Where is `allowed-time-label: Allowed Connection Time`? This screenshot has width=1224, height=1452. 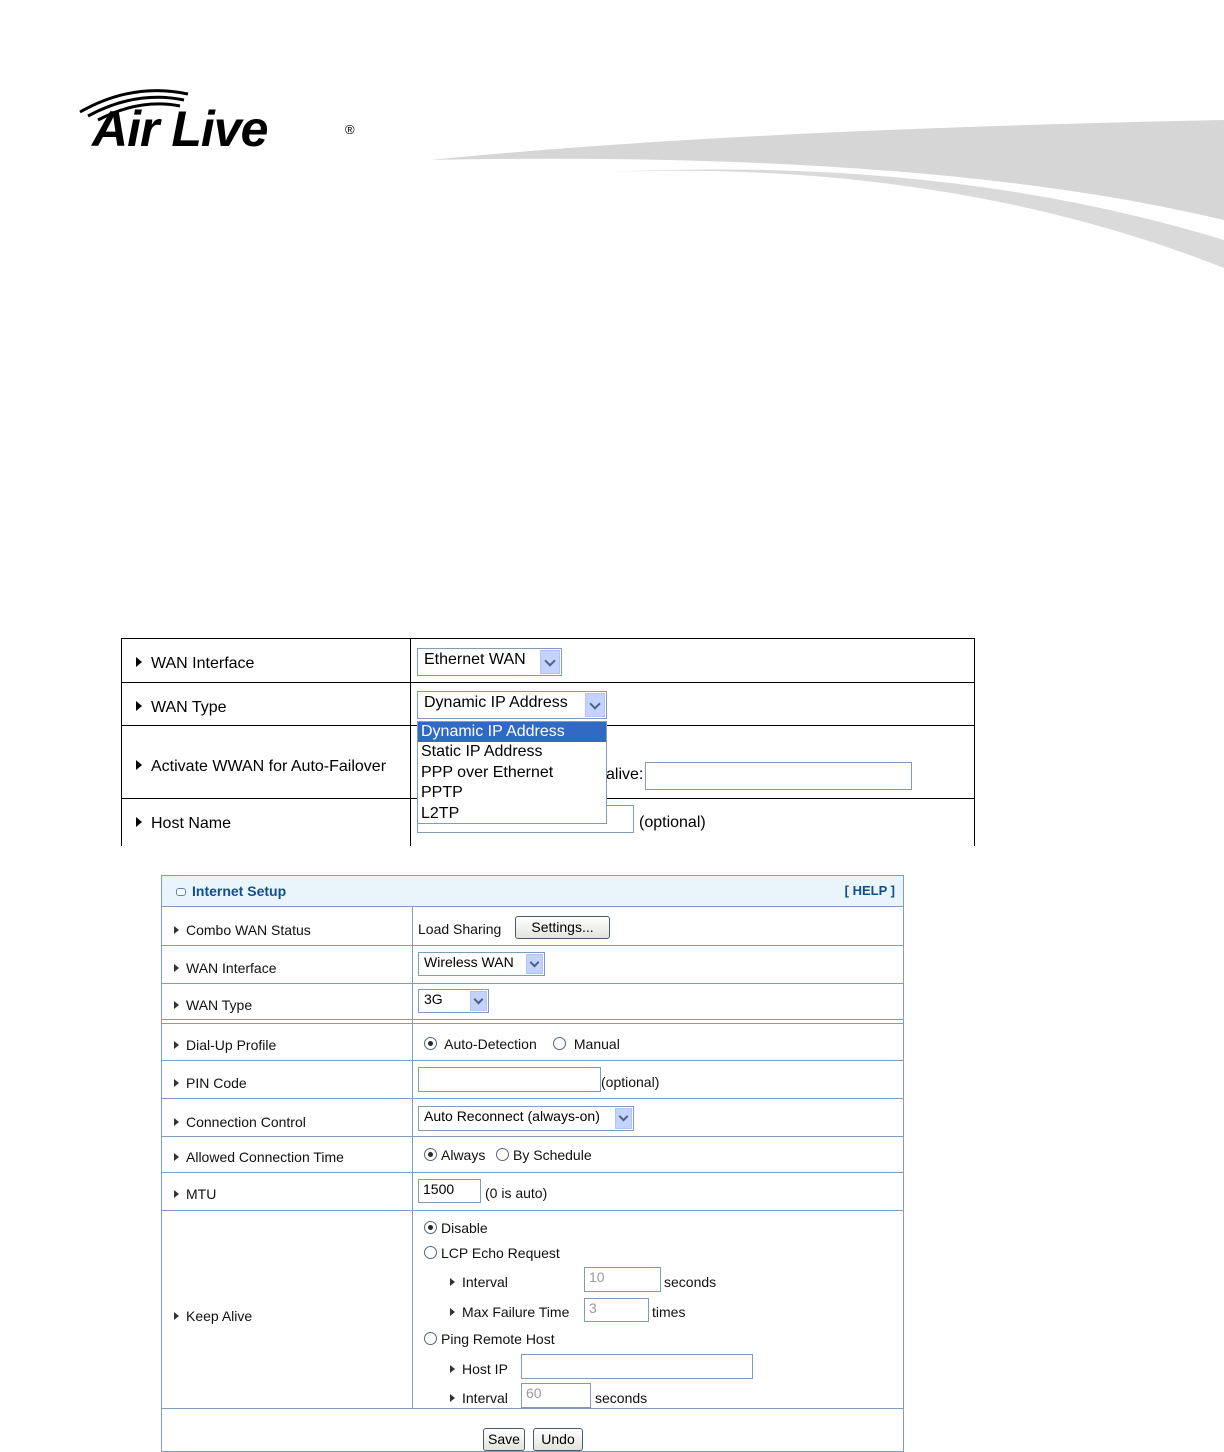 allowed-time-label: Allowed Connection Time is located at coordinates (259, 1157).